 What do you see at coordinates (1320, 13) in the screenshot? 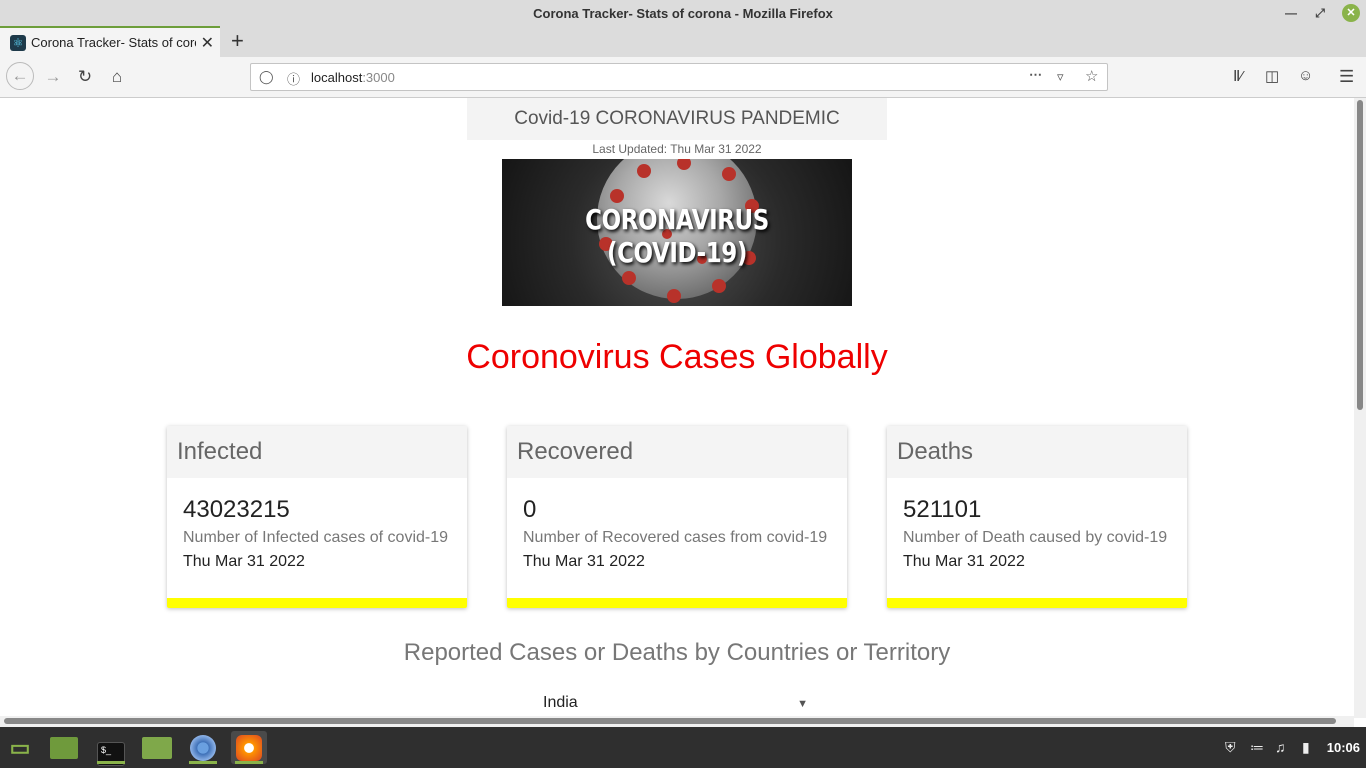
I see `maximize-button: ⤢` at bounding box center [1320, 13].